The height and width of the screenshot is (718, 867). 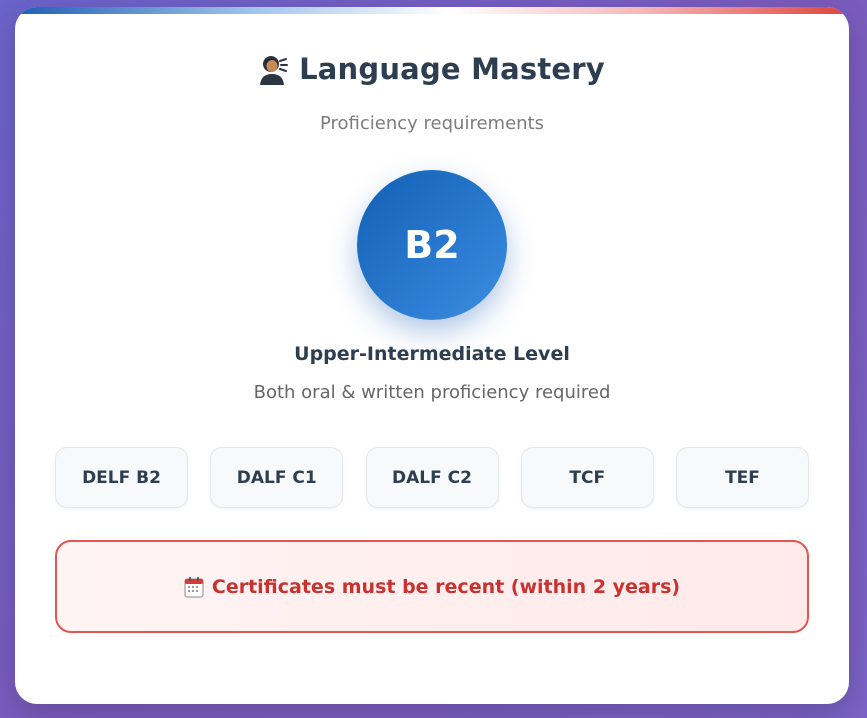 What do you see at coordinates (452, 69) in the screenshot?
I see `page-title: Language Mastery` at bounding box center [452, 69].